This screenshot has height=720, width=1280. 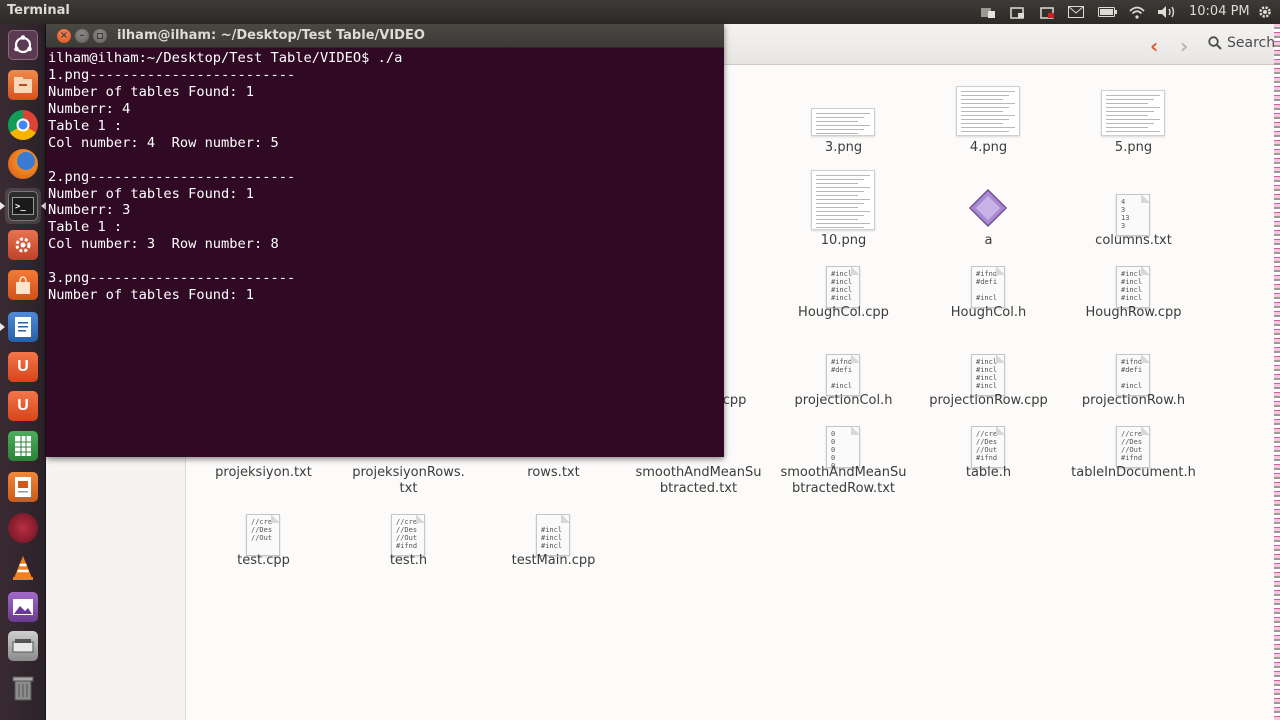 What do you see at coordinates (64, 36) in the screenshot?
I see `close-button: ×` at bounding box center [64, 36].